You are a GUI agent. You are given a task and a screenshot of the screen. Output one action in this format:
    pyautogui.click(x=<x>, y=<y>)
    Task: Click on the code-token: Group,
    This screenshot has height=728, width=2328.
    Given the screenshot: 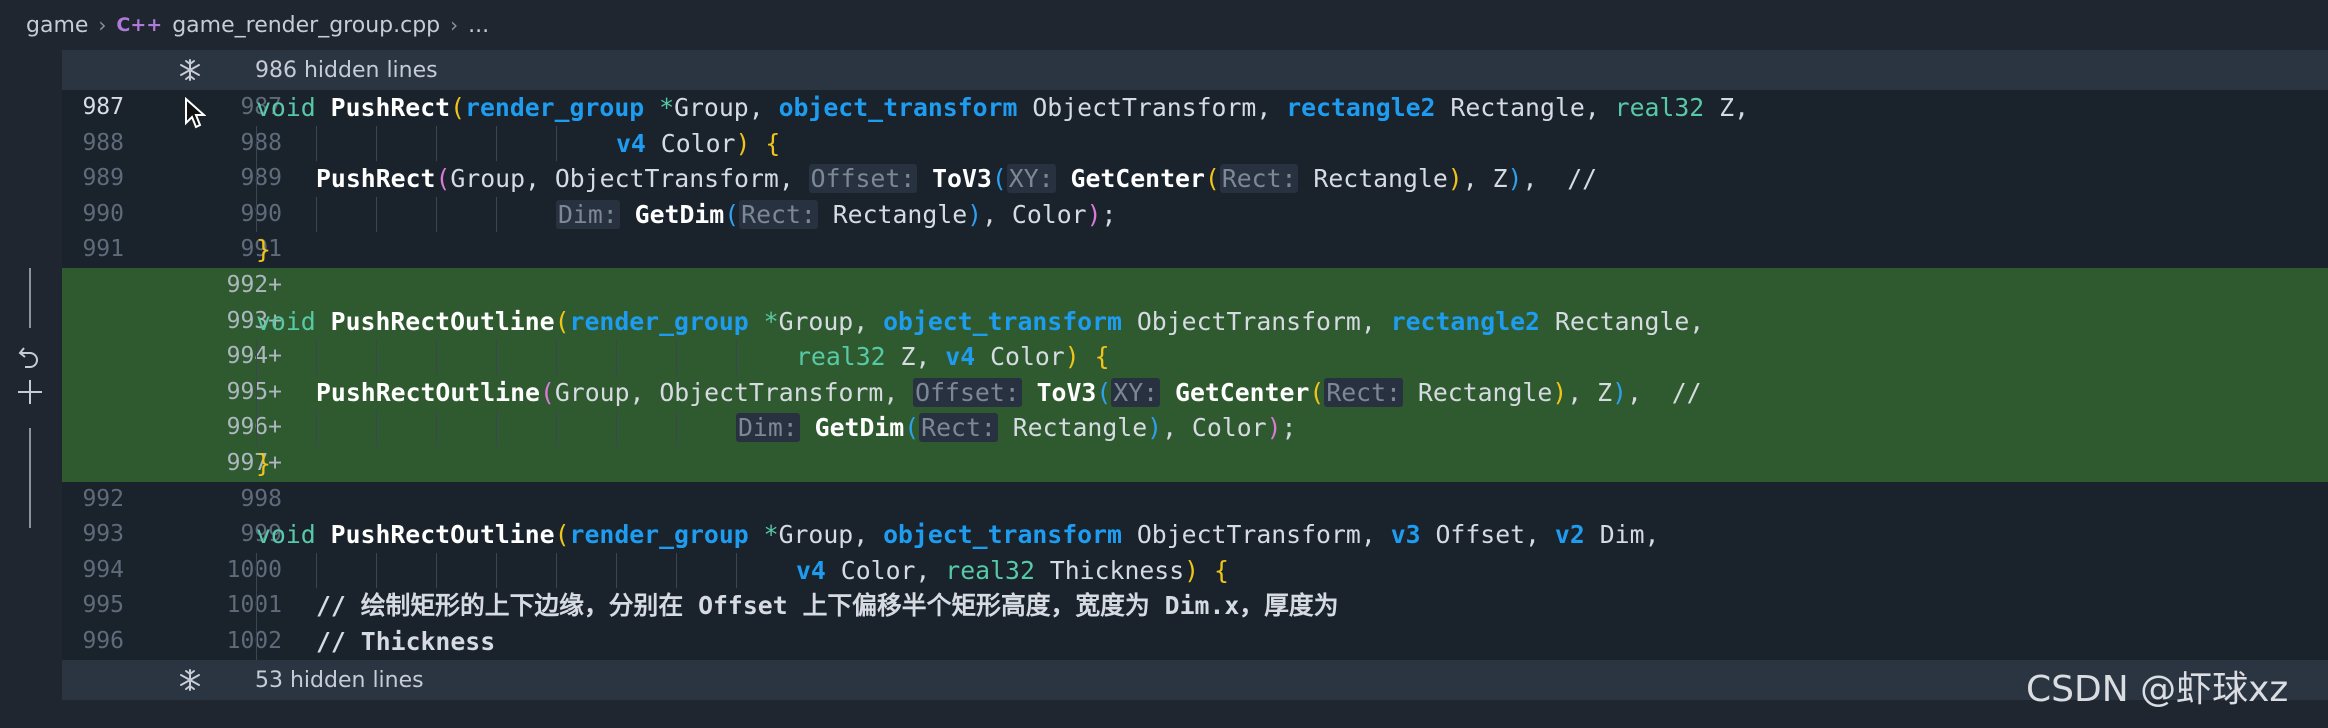 What is the action you would take?
    pyautogui.click(x=726, y=107)
    